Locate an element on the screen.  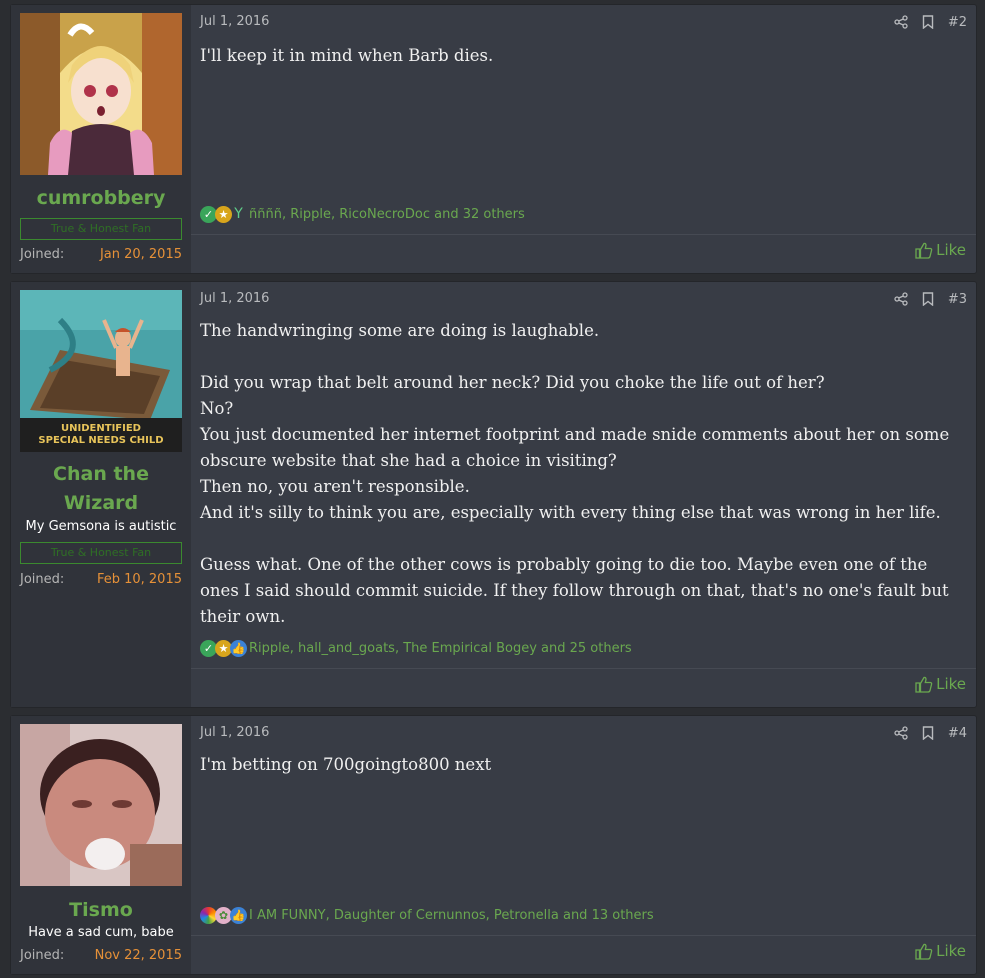
avatar-caption: UNIDENTIFIED is located at coordinates (101, 428).